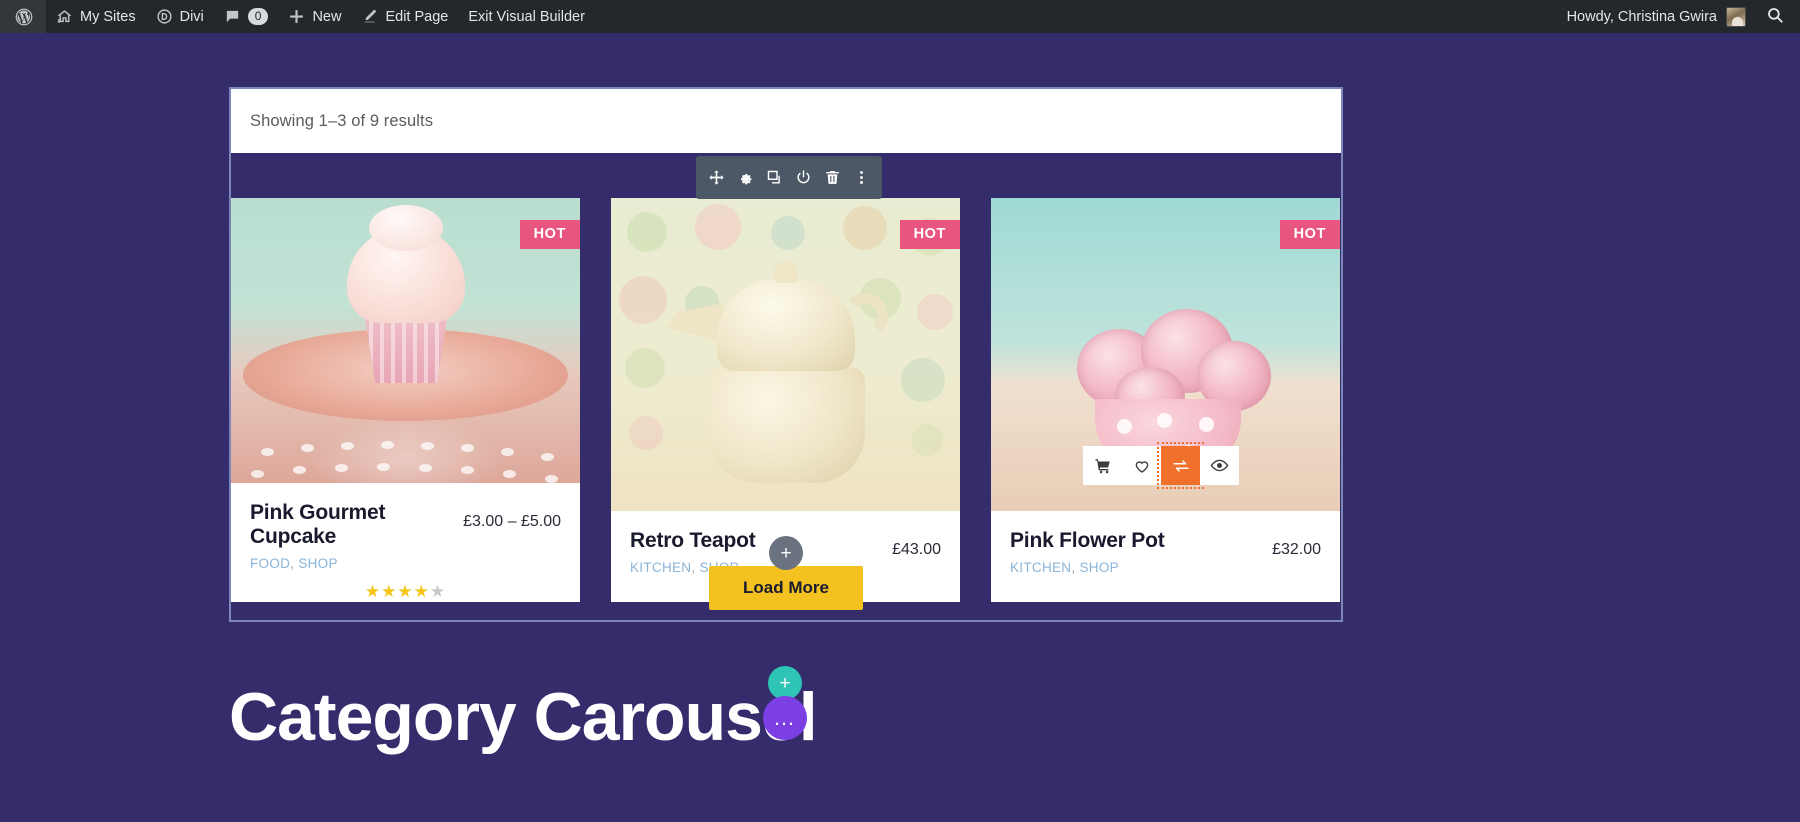 The height and width of the screenshot is (822, 1800). I want to click on admin-bar-label-divi: Divi, so click(191, 16).